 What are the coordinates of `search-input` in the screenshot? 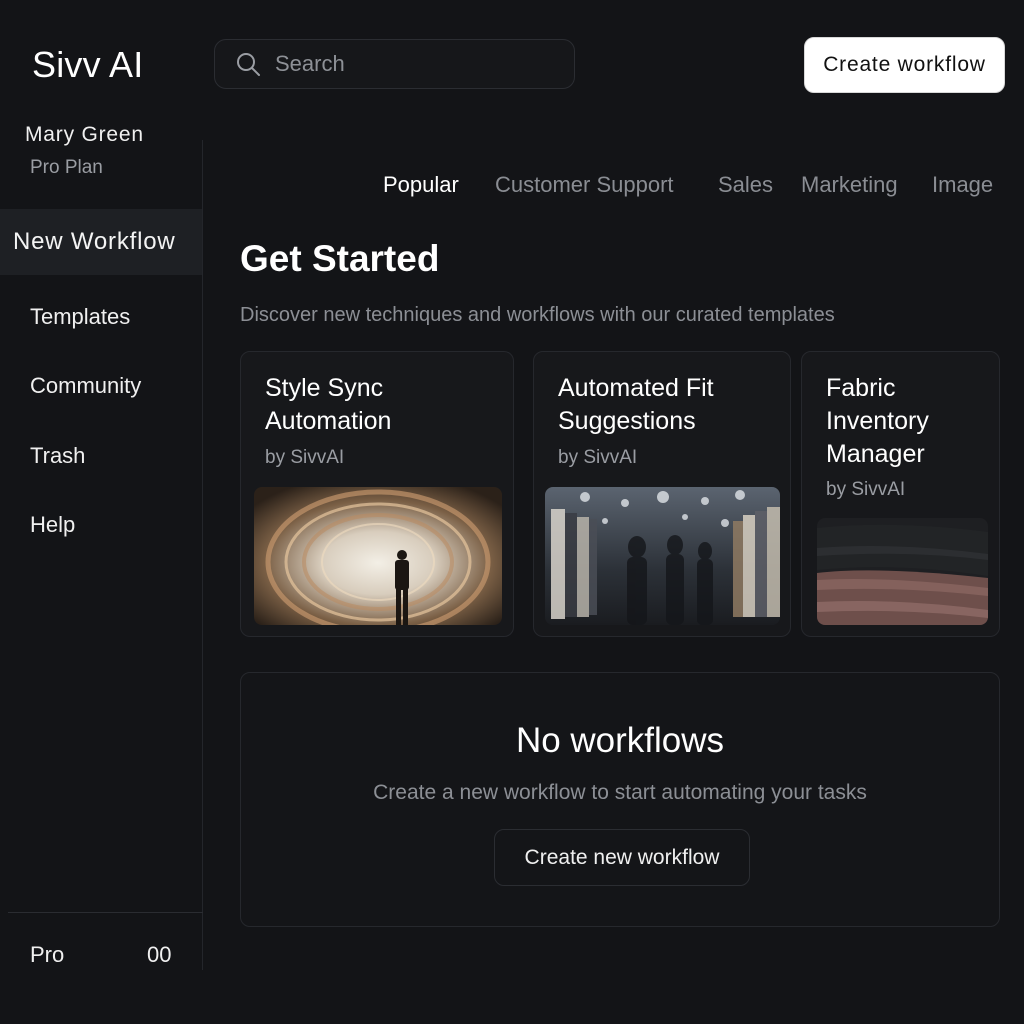 It's located at (405, 64).